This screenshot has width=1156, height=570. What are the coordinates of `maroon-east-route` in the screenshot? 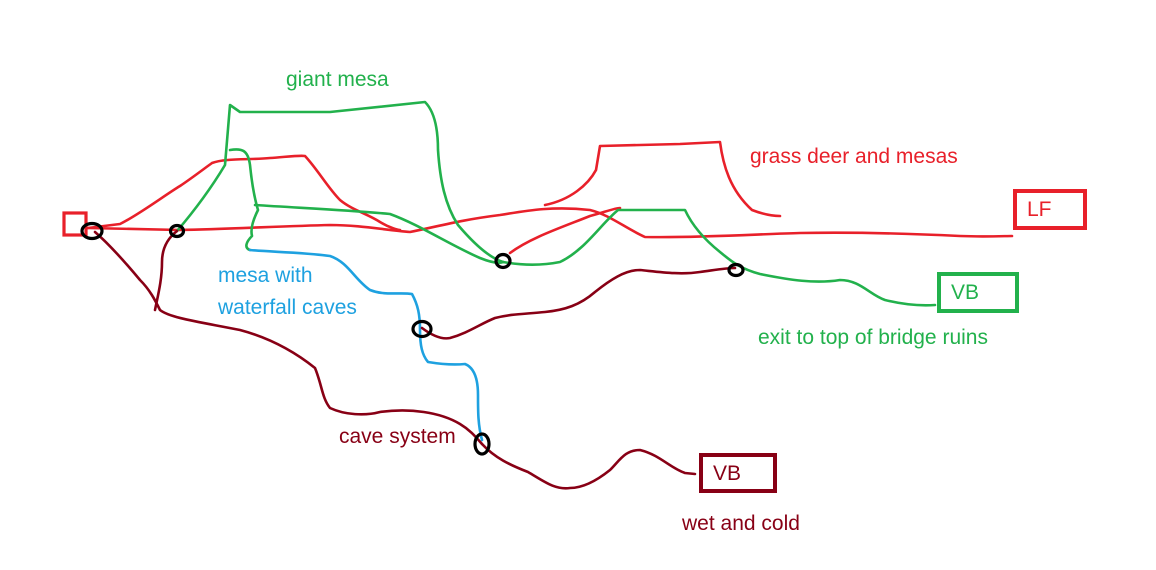 It's located at (578, 303).